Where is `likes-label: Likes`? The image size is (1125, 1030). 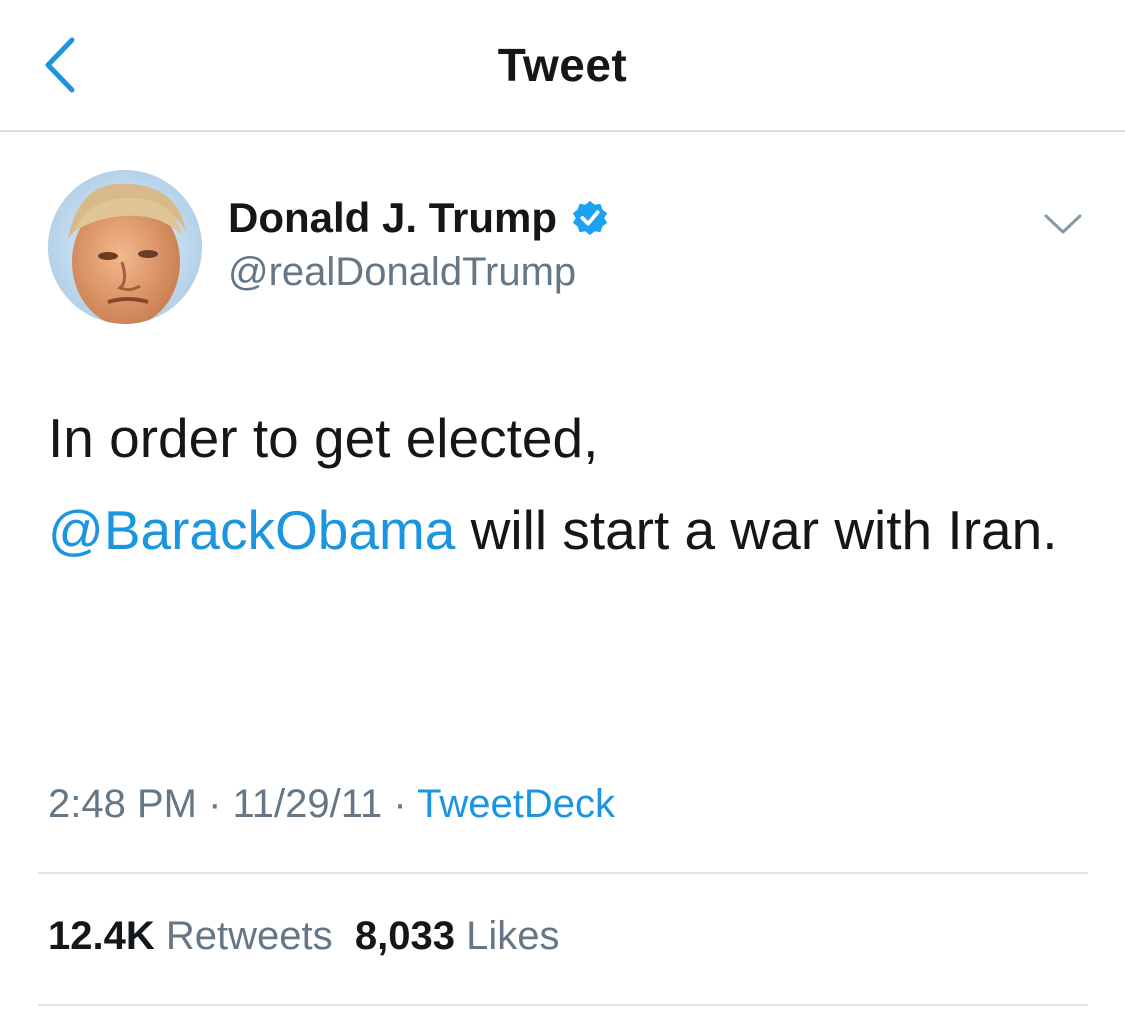
likes-label: Likes is located at coordinates (513, 936).